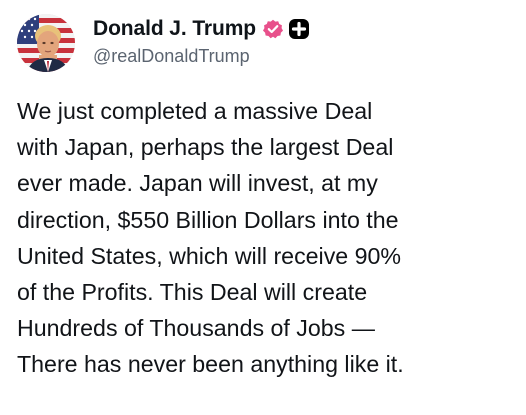  I want to click on post-text-line: There has never been anything like it., so click(210, 364).